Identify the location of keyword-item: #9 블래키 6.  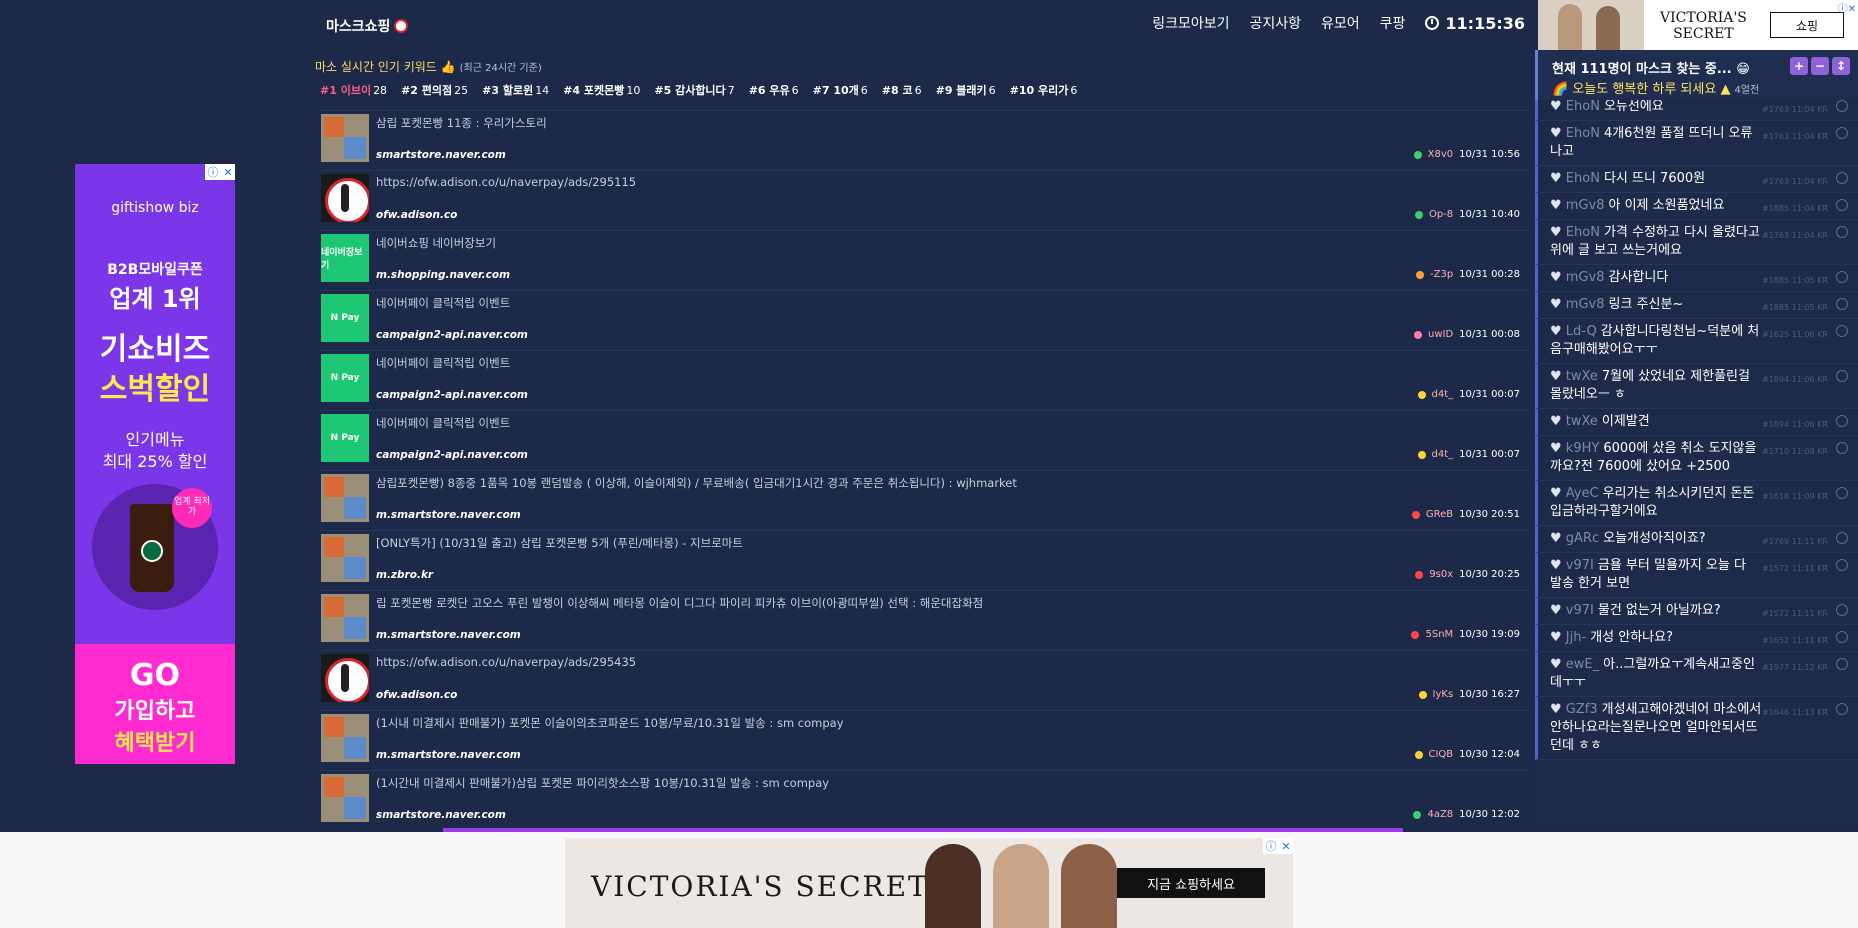
(966, 90).